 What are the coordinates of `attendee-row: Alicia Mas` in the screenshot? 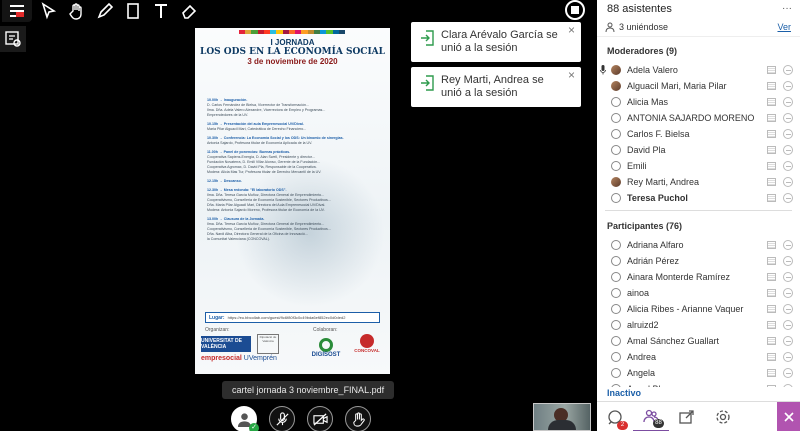 It's located at (698, 102).